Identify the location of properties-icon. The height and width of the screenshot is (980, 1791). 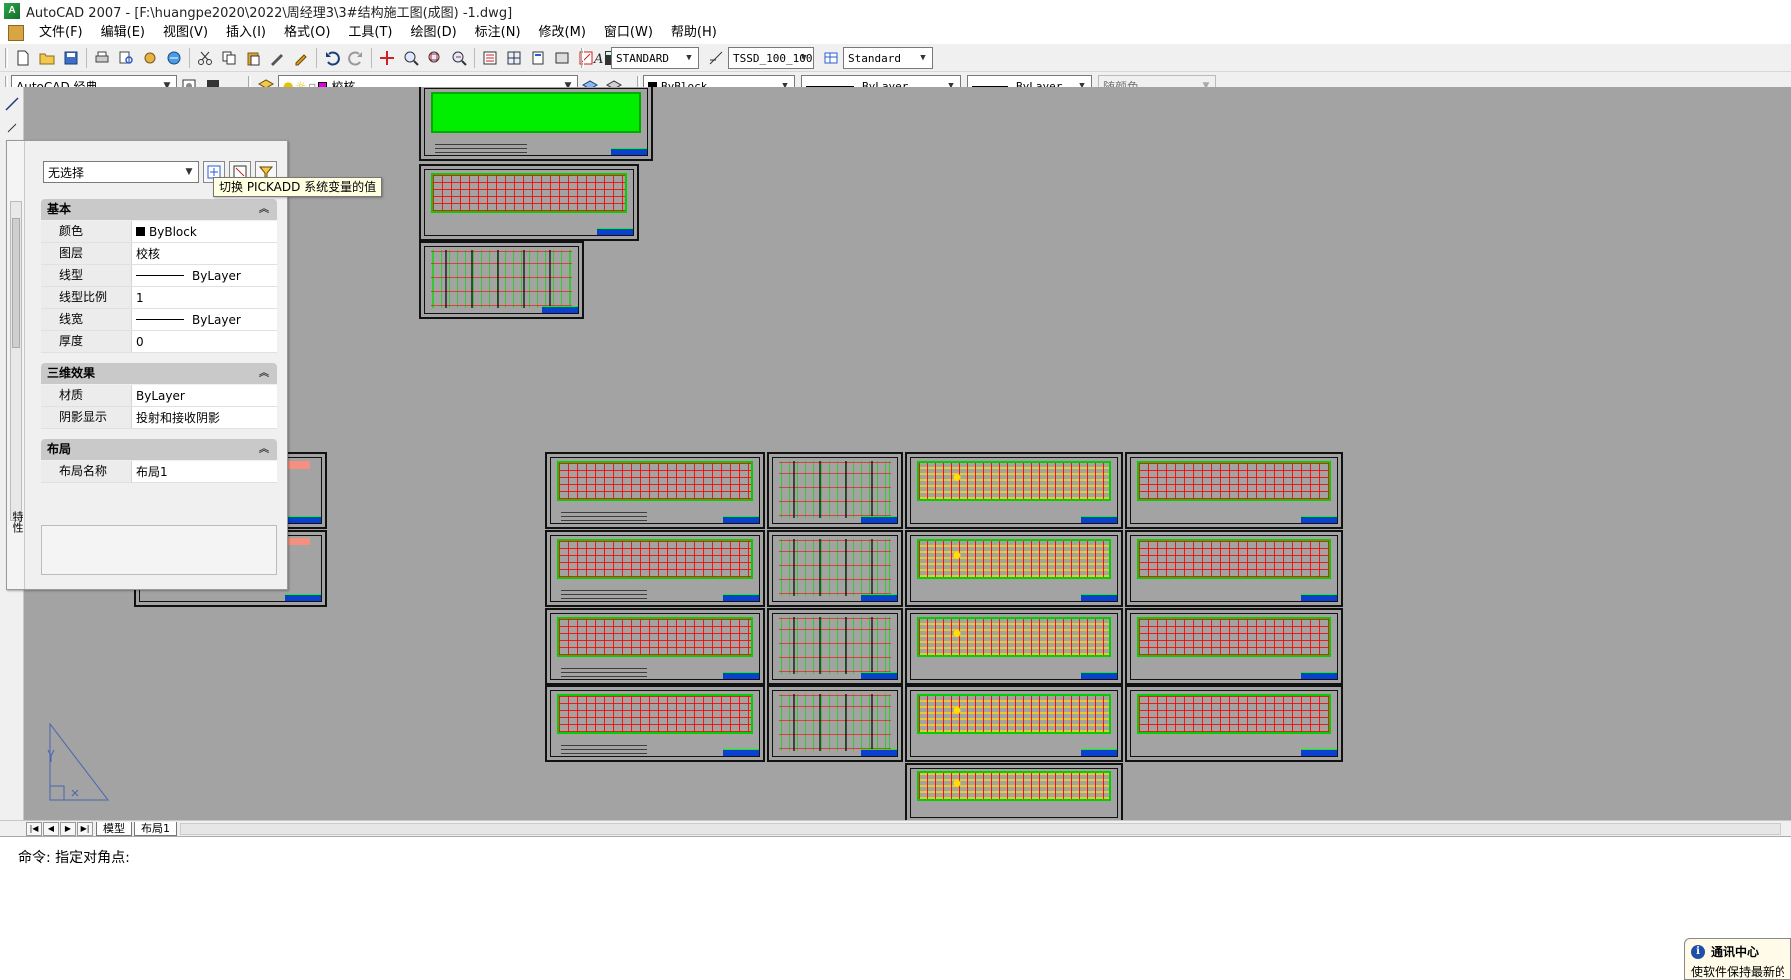
(490, 58).